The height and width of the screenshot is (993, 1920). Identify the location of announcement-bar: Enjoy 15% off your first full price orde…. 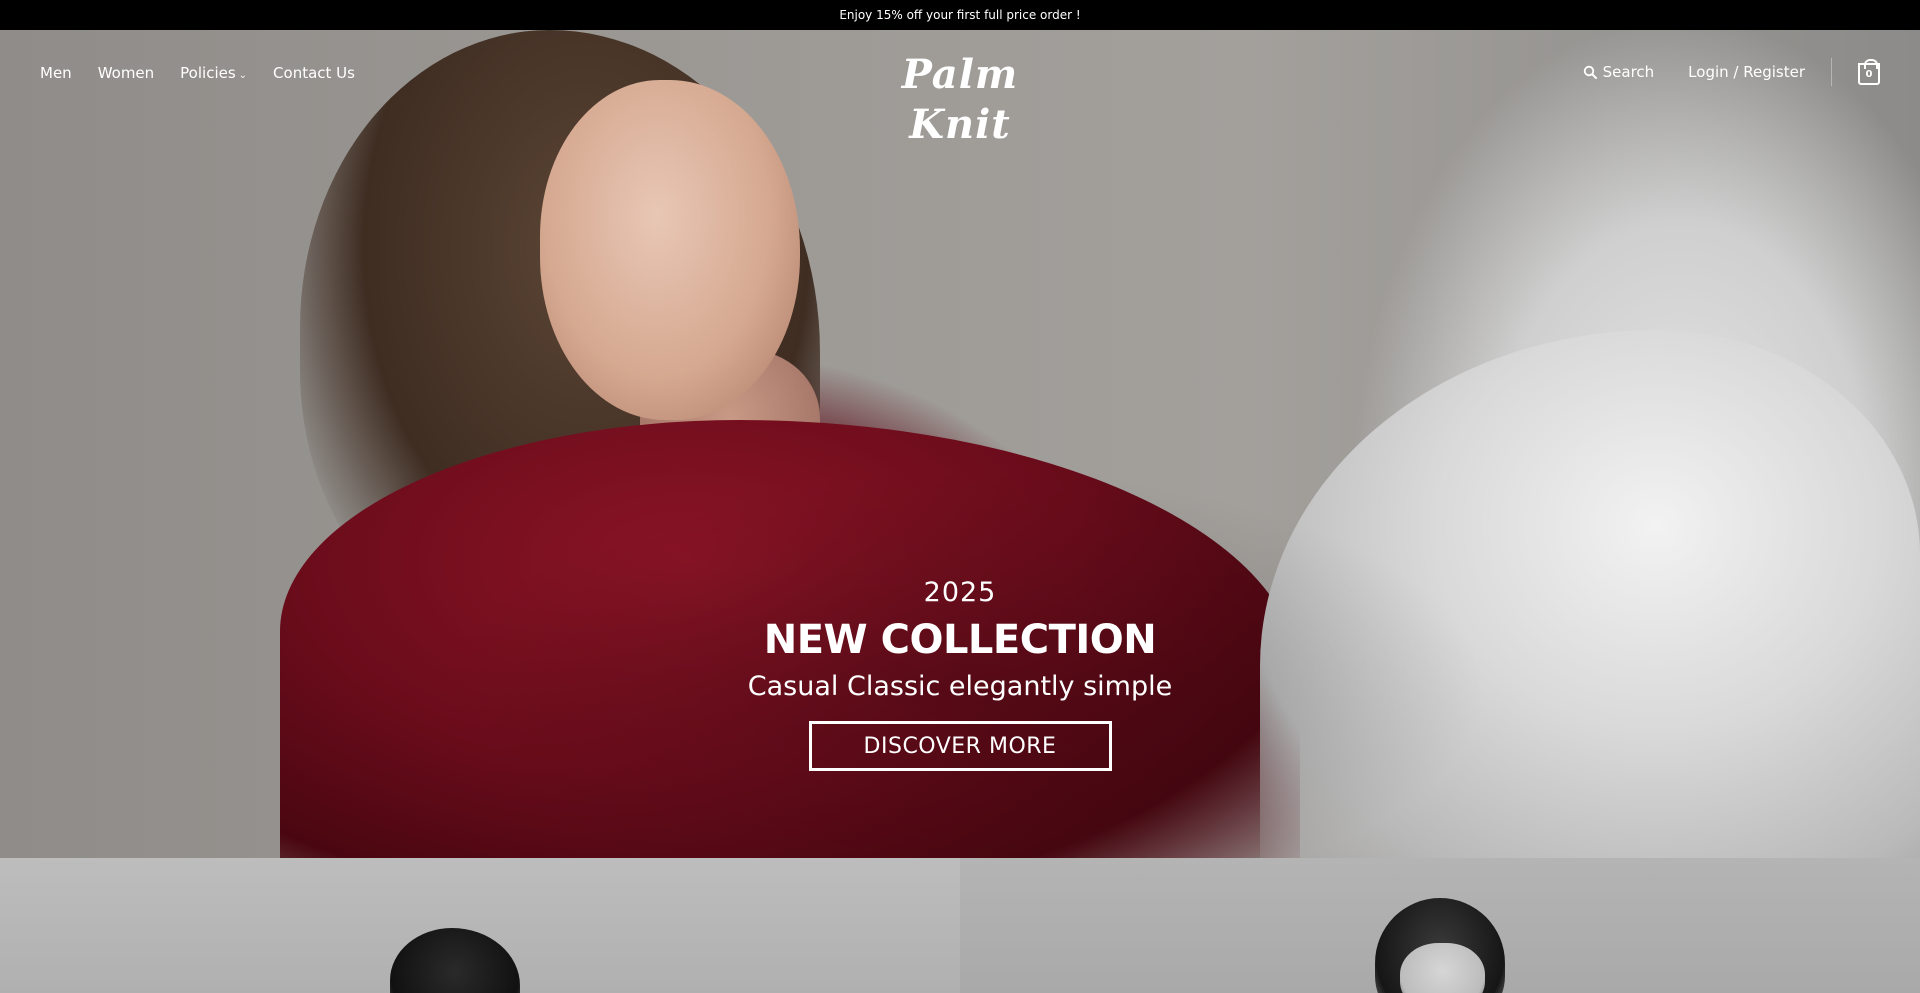
(960, 15).